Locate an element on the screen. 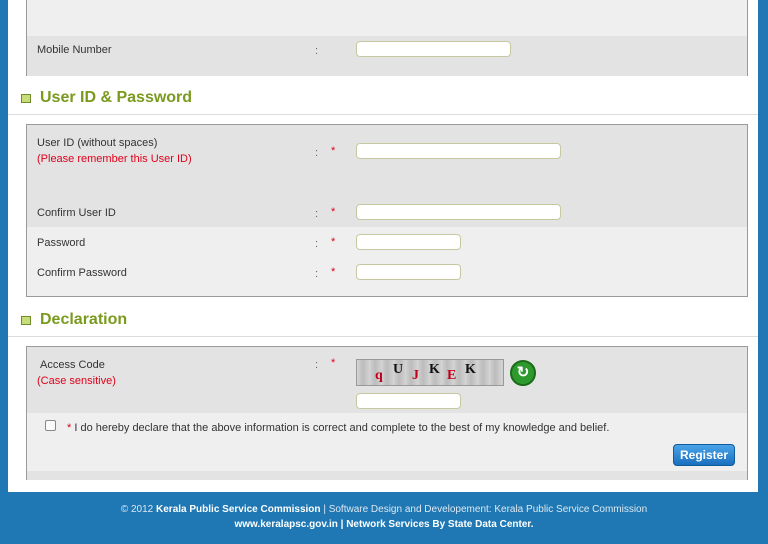  password-label: Password is located at coordinates (61, 243).